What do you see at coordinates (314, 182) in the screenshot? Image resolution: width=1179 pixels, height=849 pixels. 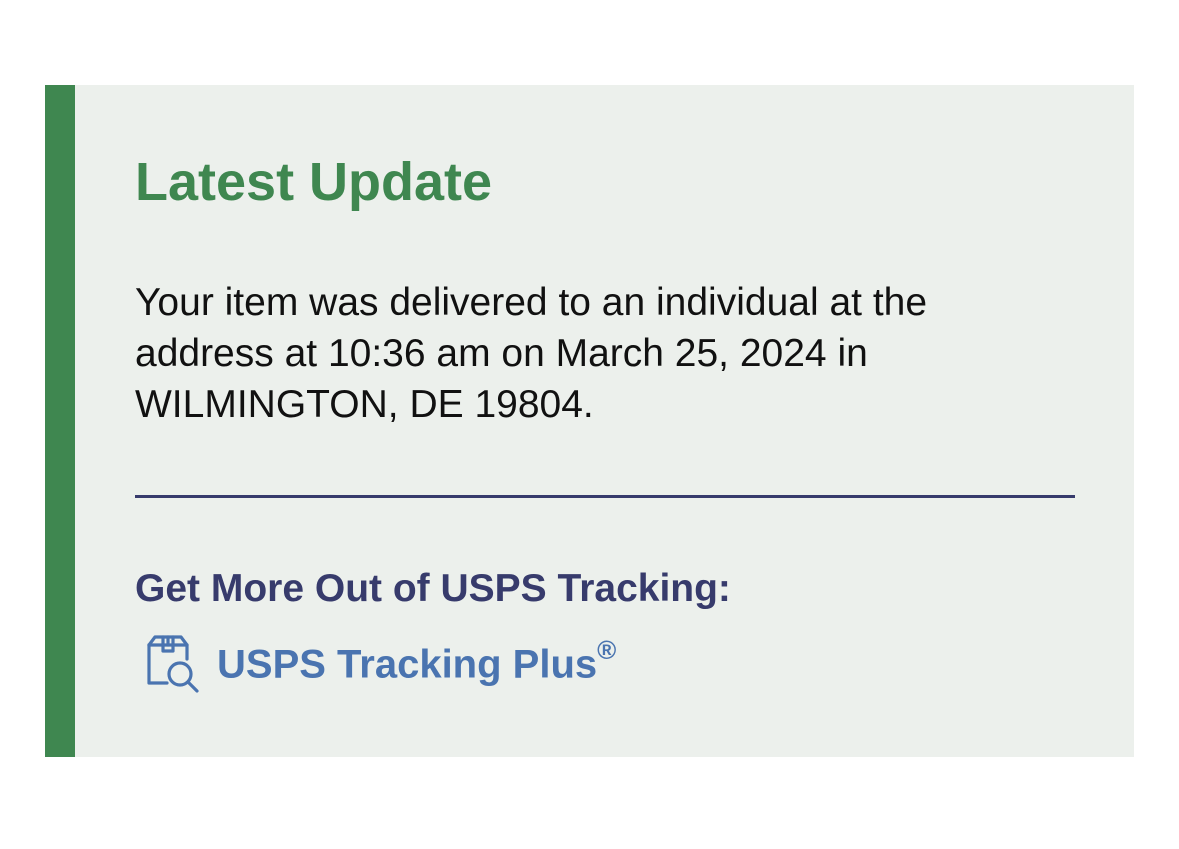 I see `latest-update-title: Latest Update` at bounding box center [314, 182].